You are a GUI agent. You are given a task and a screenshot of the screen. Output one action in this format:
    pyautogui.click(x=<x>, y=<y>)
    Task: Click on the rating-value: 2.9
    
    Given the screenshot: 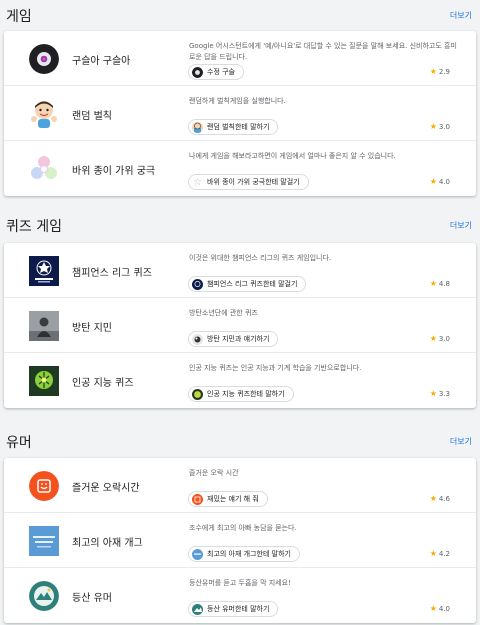 What is the action you would take?
    pyautogui.click(x=444, y=71)
    